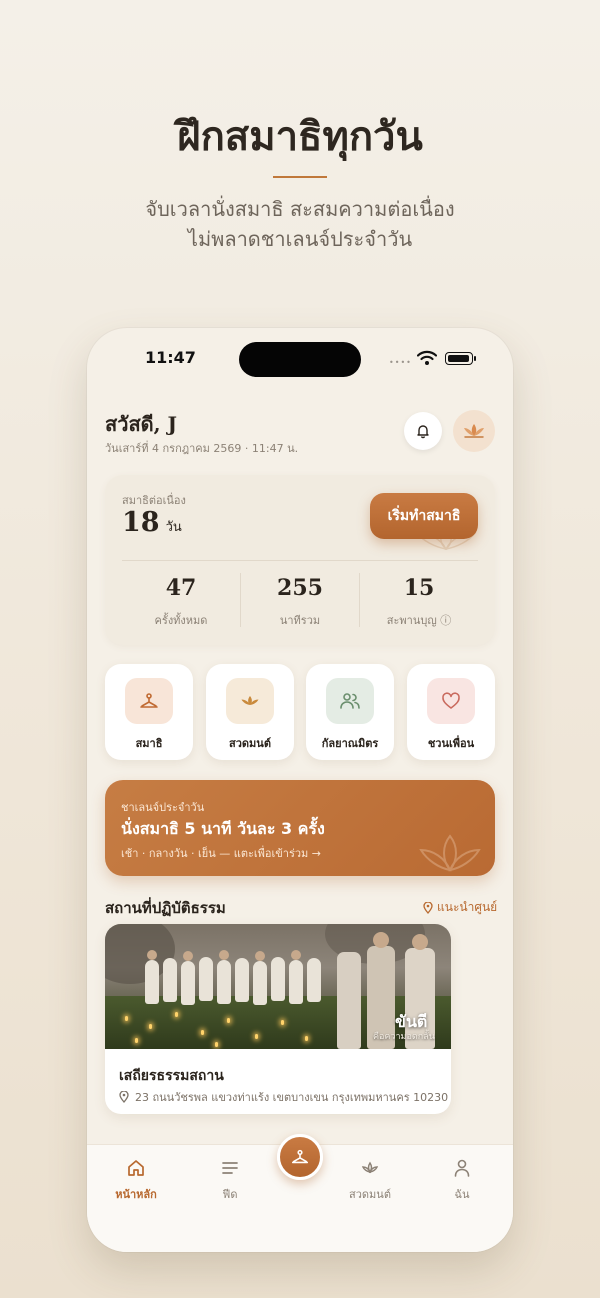  I want to click on stat-value: 15, so click(419, 588).